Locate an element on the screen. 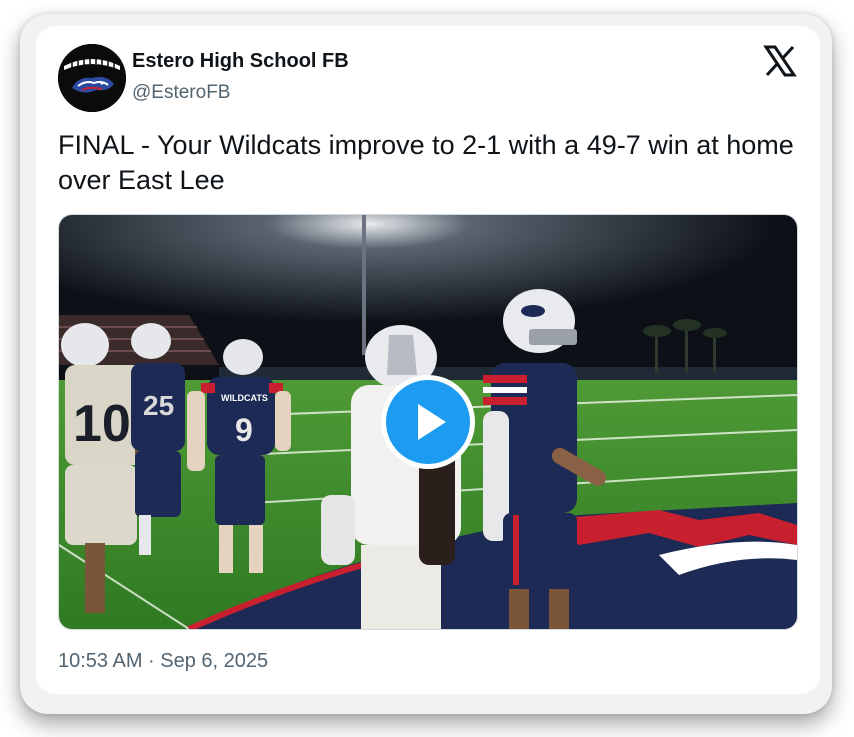 The width and height of the screenshot is (854, 737). play-icon is located at coordinates (432, 422).